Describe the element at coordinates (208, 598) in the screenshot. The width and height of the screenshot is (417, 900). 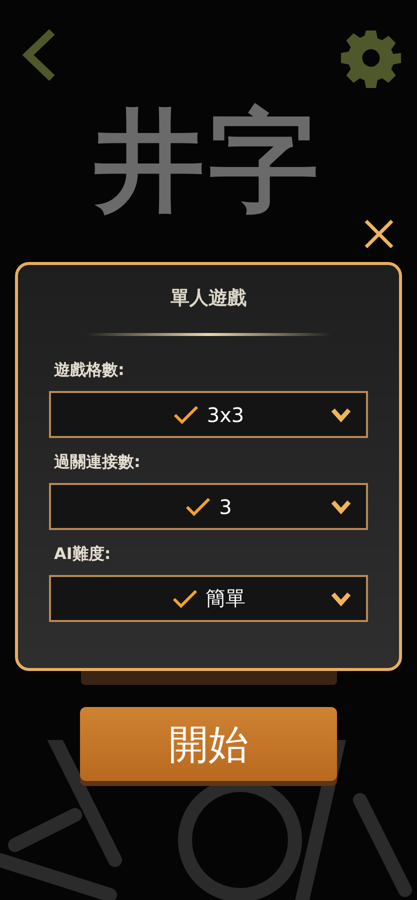
I see `setting-dropdown: 簡單` at that location.